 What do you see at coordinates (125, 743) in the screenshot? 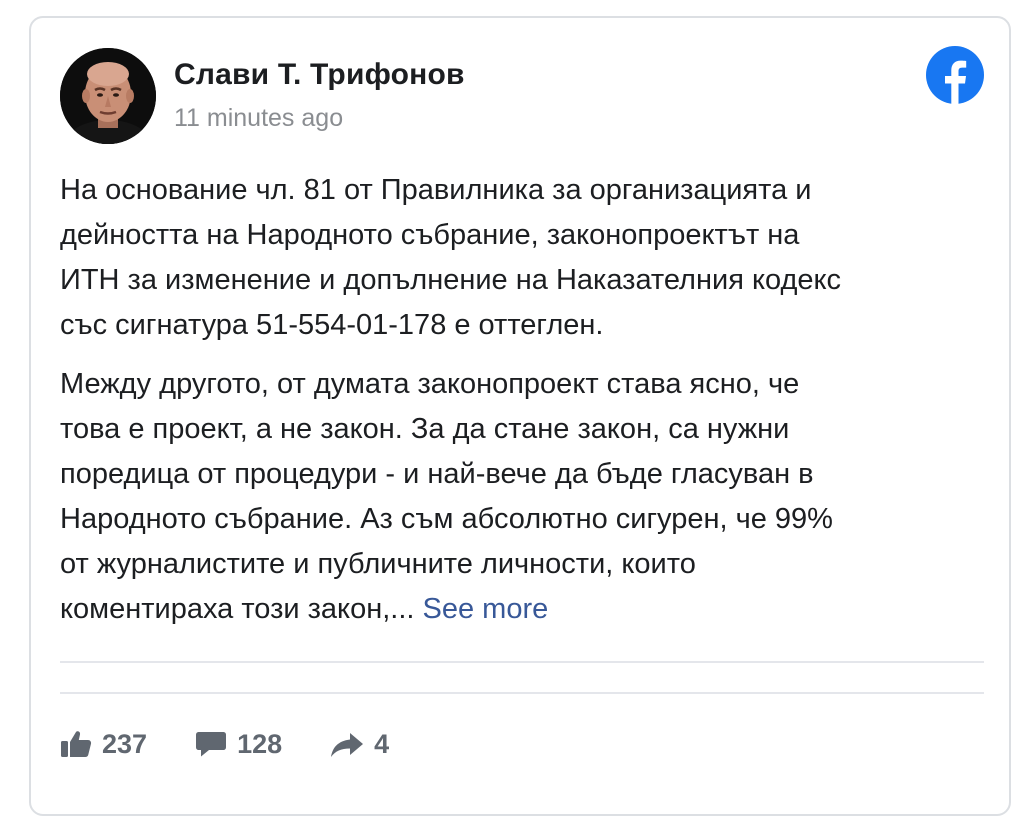
I see `like-count: 237` at bounding box center [125, 743].